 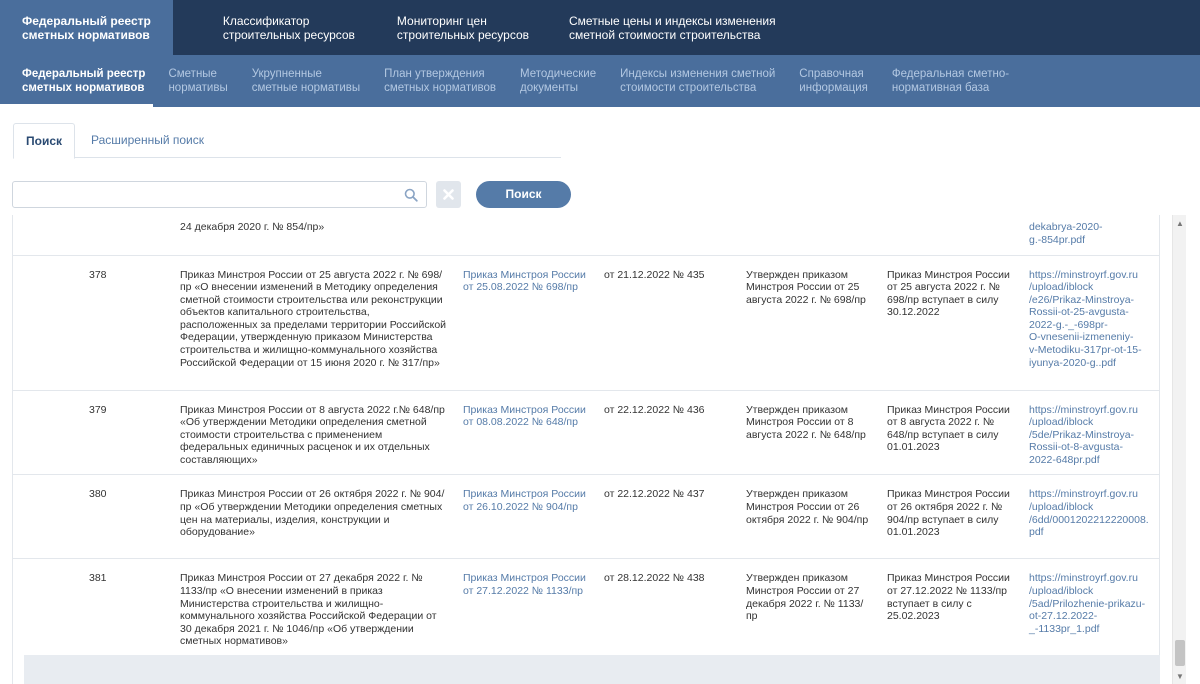 What do you see at coordinates (306, 88) in the screenshot?
I see `subnav-item-line: сметные нормативы` at bounding box center [306, 88].